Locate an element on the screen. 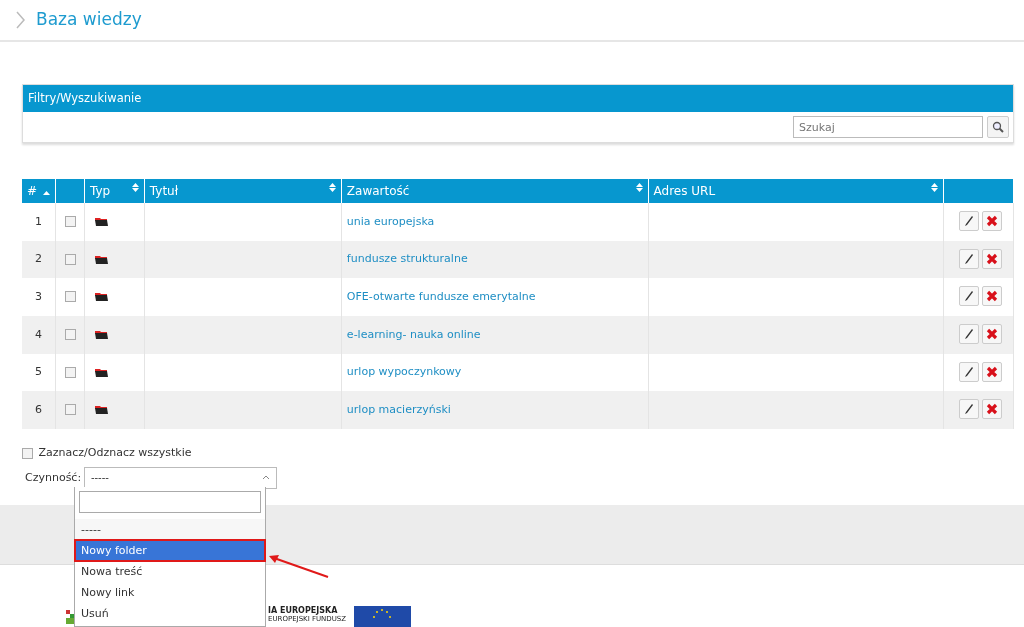  eu-flag-icon is located at coordinates (383, 616).